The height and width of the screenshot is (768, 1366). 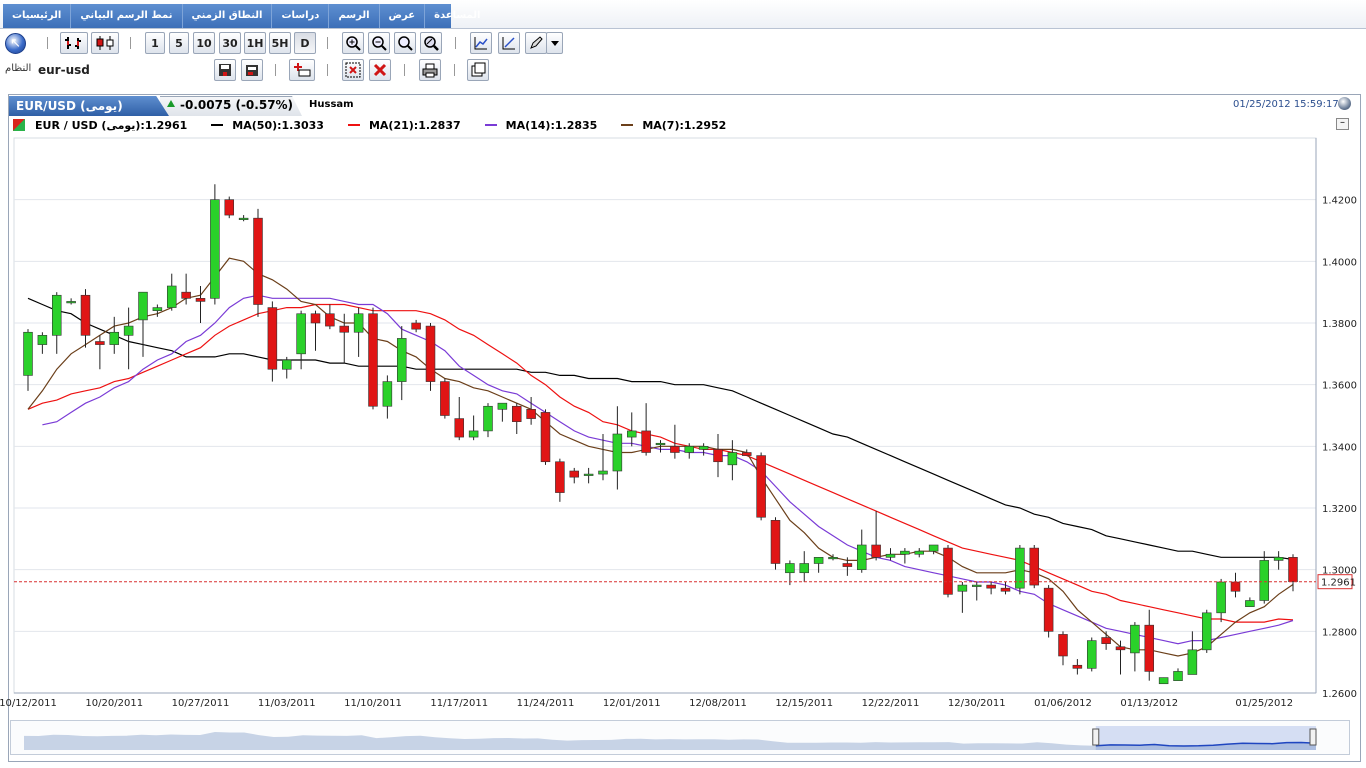 What do you see at coordinates (459, 703) in the screenshot?
I see `x-tick-label: 11/17/2011` at bounding box center [459, 703].